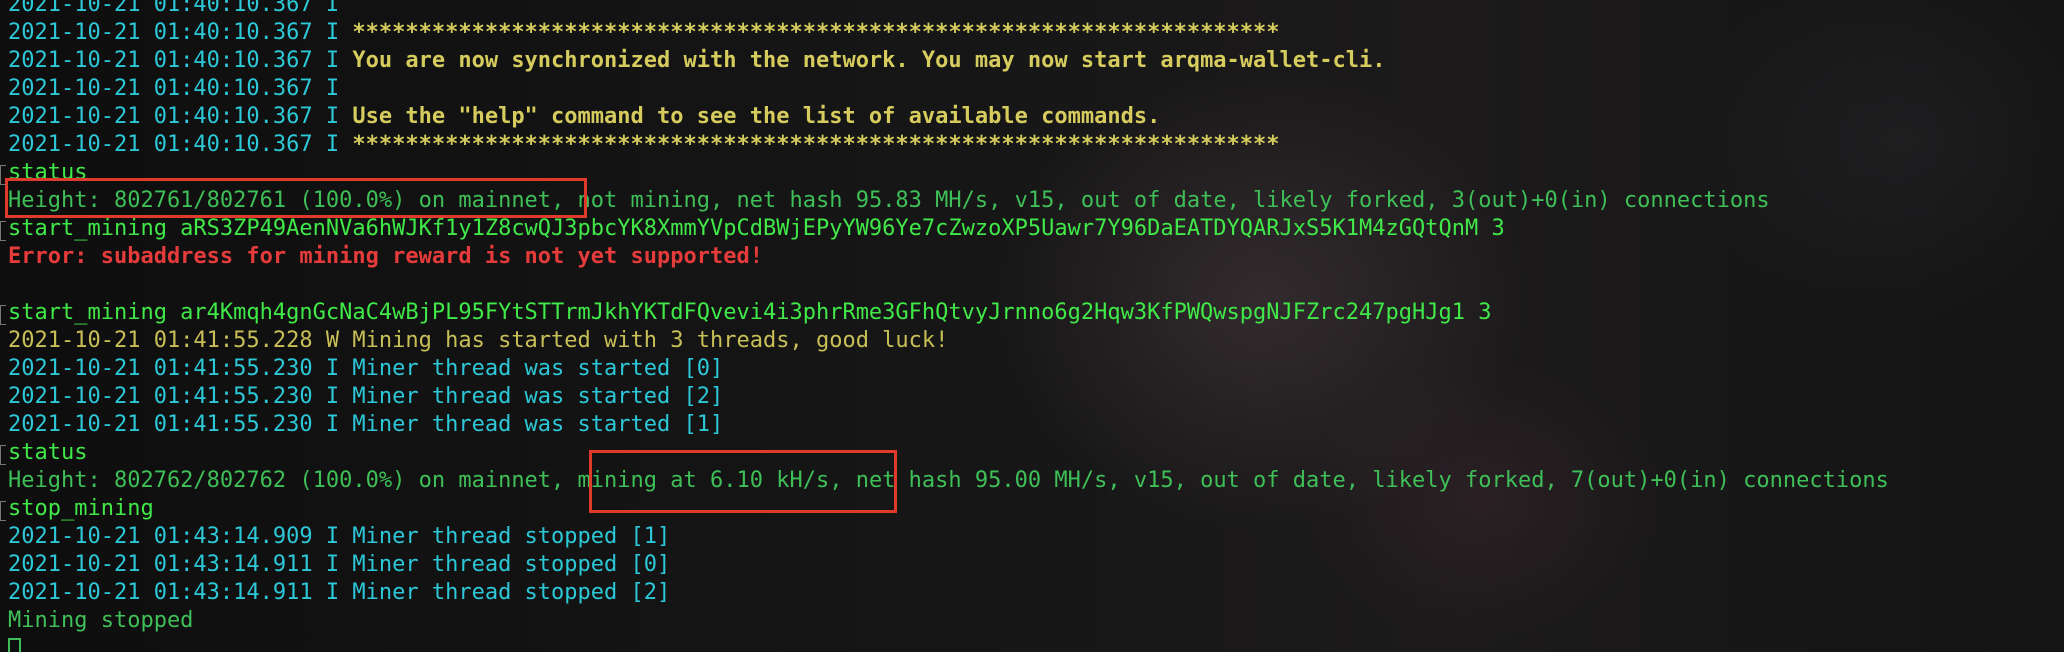  I want to click on terminal-line-text: stop_mining, so click(81, 508).